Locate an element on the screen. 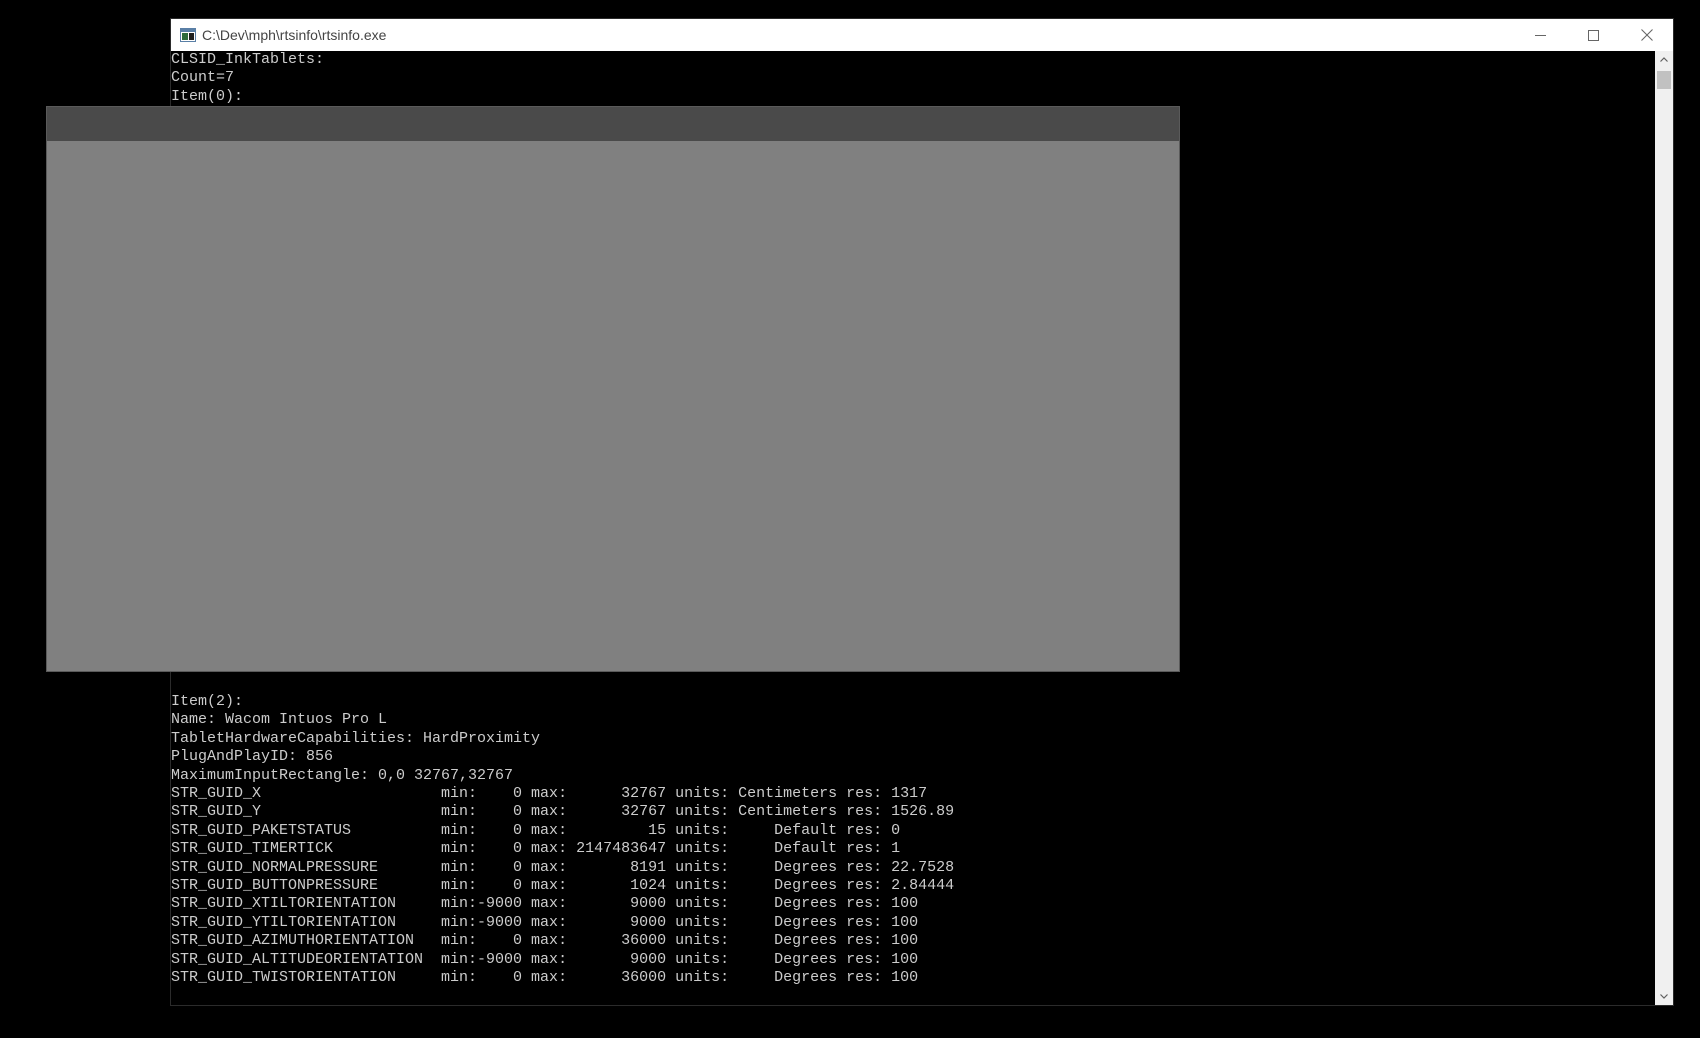 This screenshot has height=1038, width=1700. minimize-button is located at coordinates (1540, 35).